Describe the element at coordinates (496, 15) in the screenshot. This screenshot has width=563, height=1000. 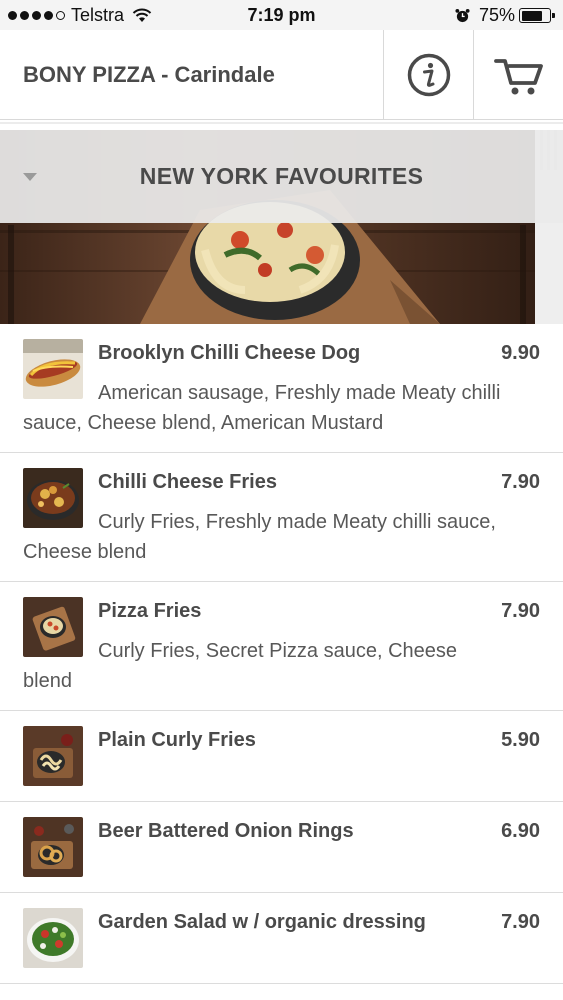
I see `battery-percent: 75%` at that location.